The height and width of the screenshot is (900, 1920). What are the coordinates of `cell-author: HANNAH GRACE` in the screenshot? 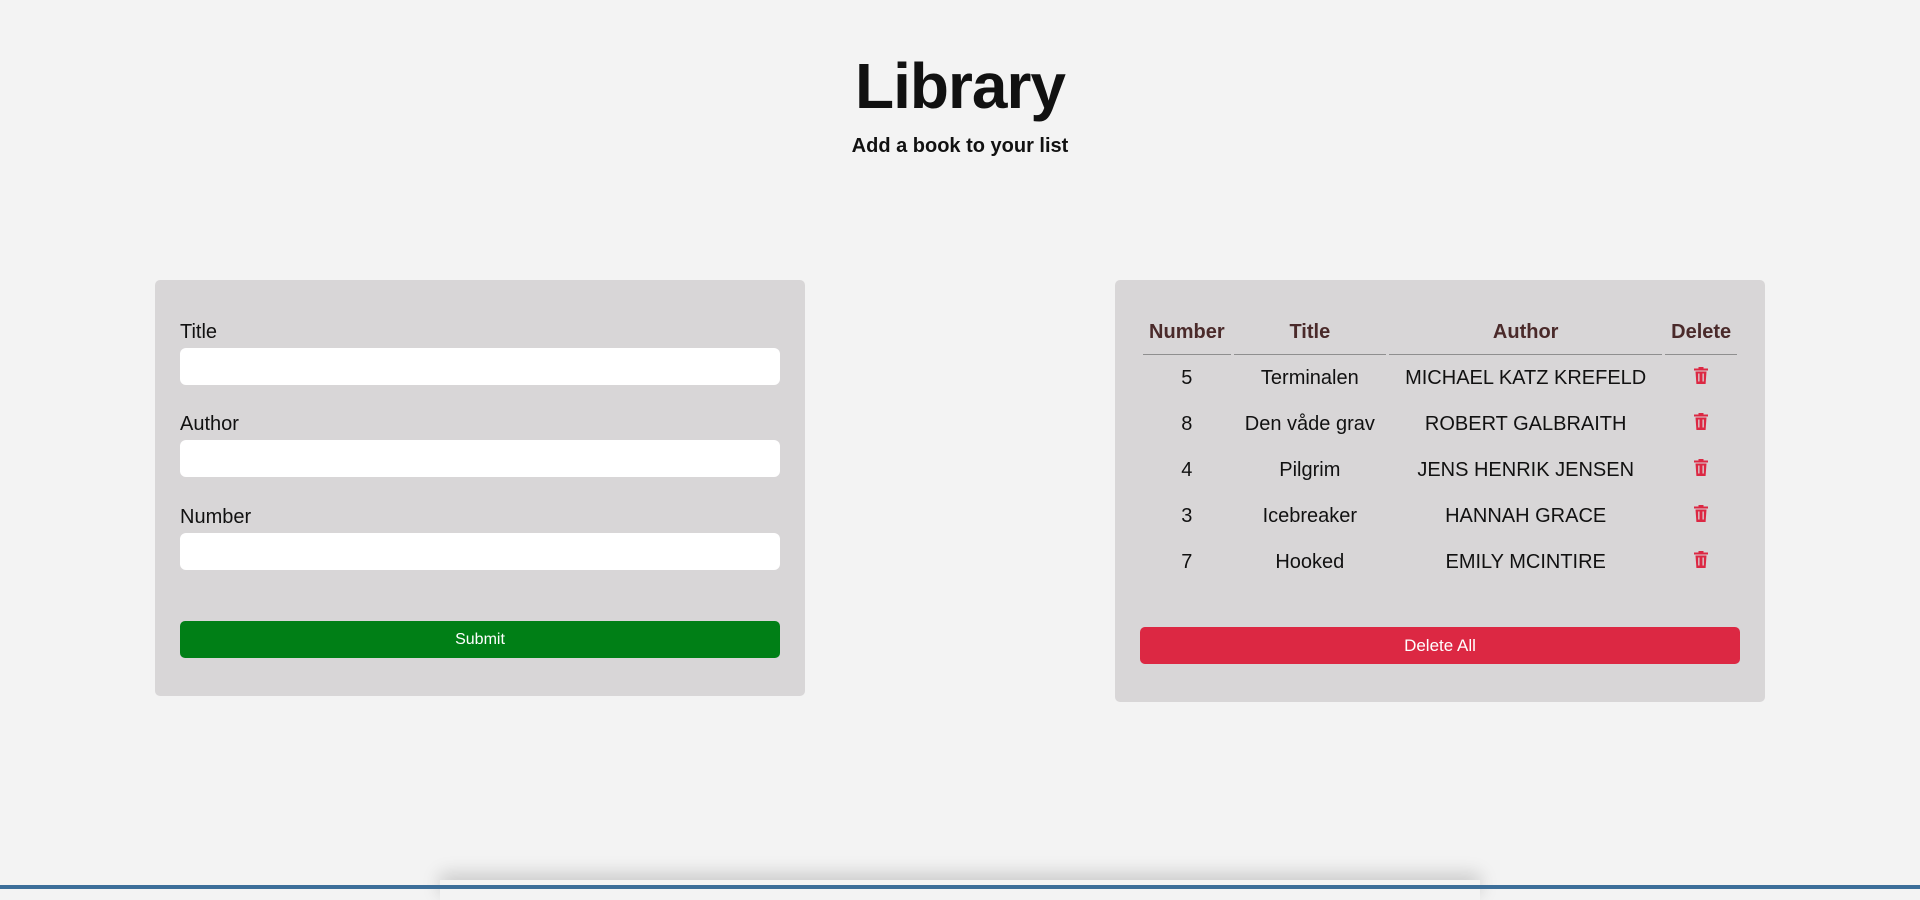 It's located at (1526, 515).